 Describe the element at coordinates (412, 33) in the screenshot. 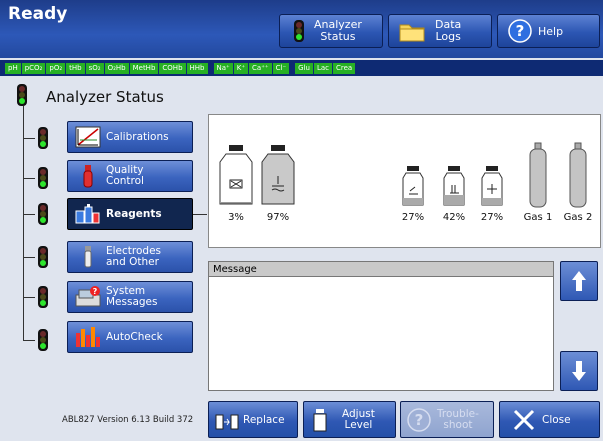

I see `folder-icon` at that location.